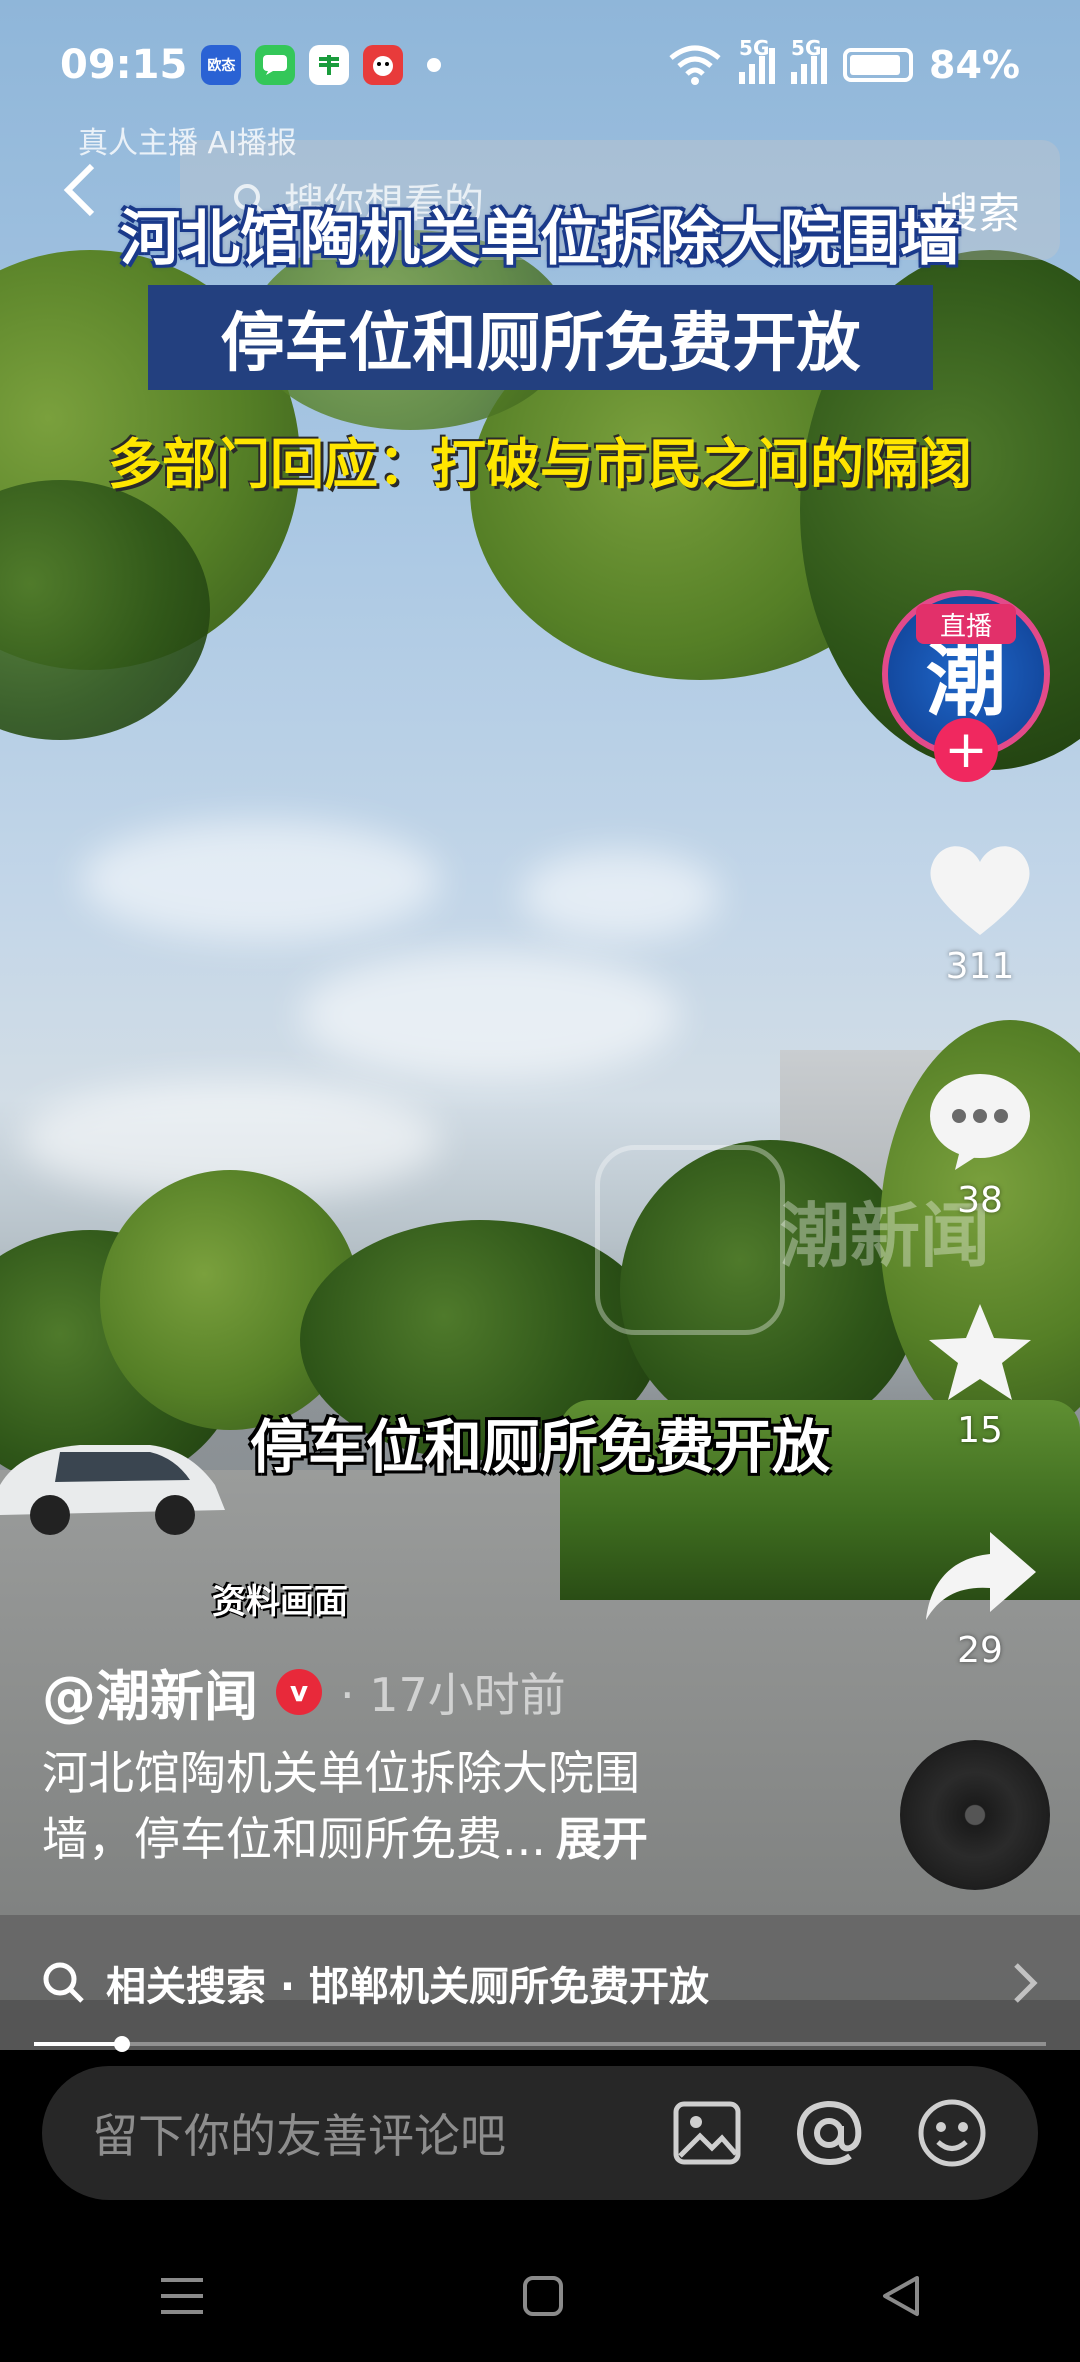 This screenshot has width=1080, height=2362. Describe the element at coordinates (122, 2044) in the screenshot. I see `progress-knob` at that location.